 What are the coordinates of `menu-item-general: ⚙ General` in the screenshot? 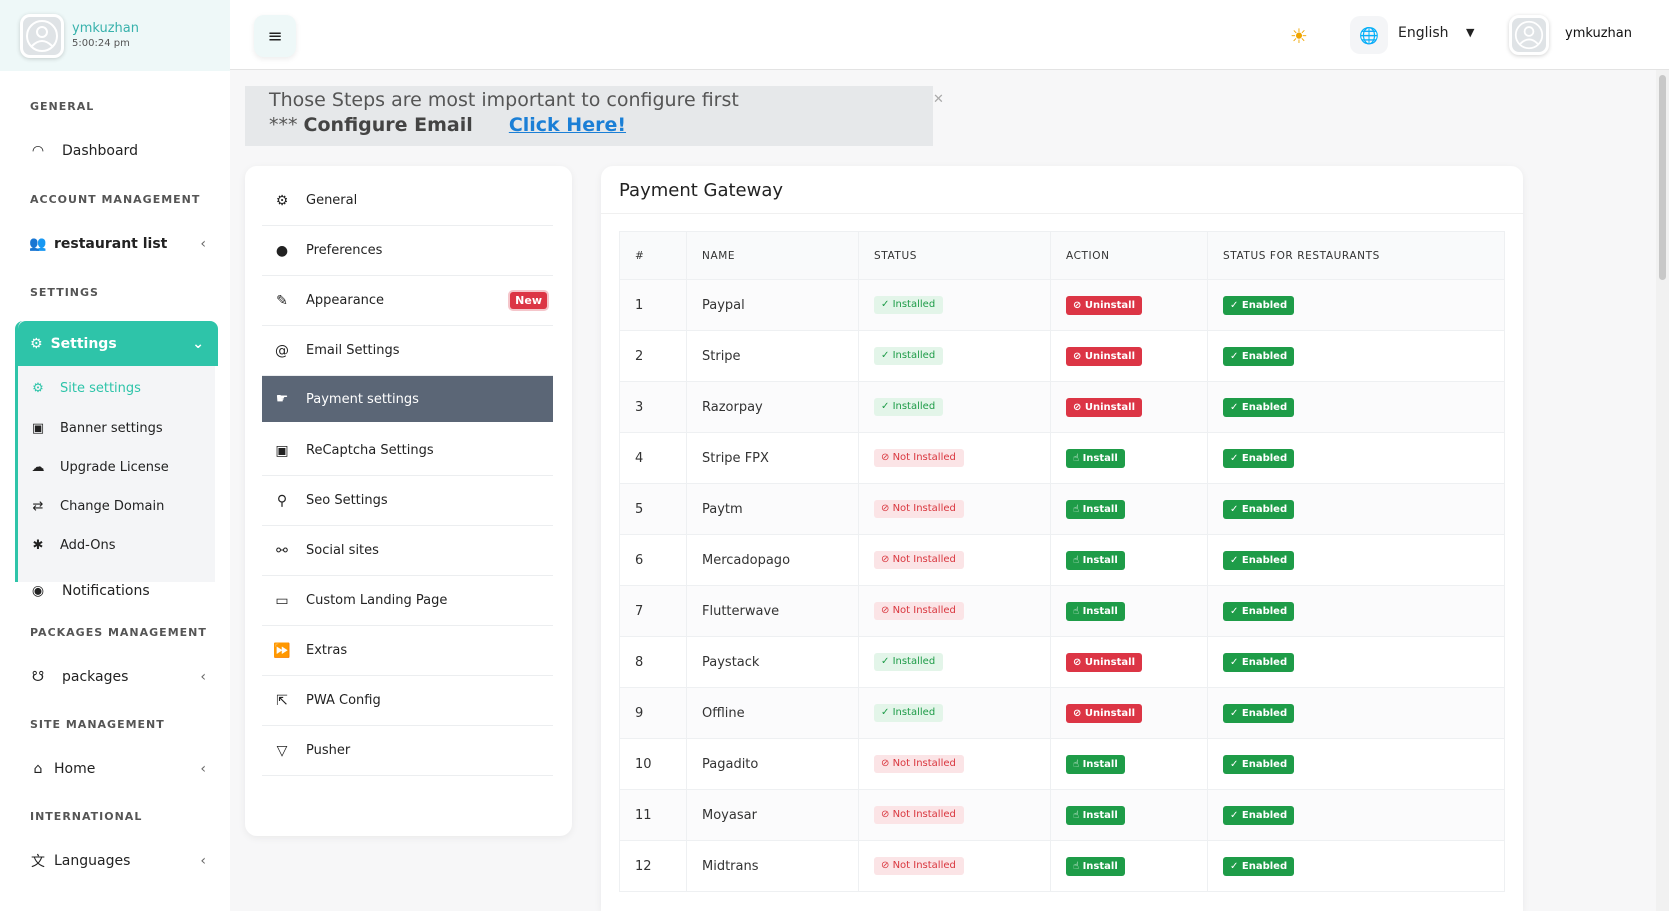 It's located at (407, 201).